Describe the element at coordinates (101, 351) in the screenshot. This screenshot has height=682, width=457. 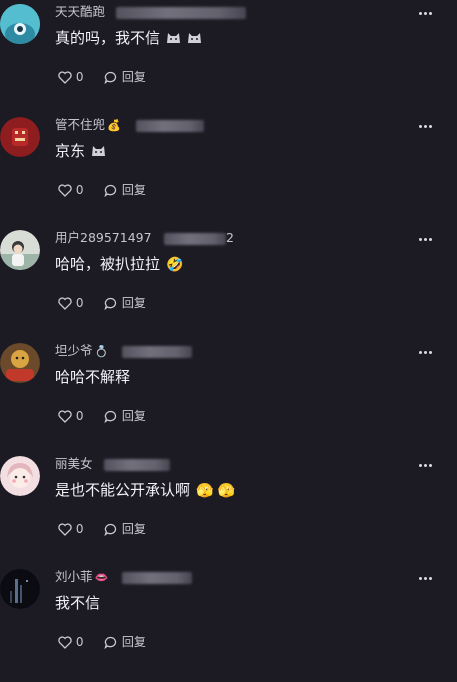
I see `ring-badge: 💍` at that location.